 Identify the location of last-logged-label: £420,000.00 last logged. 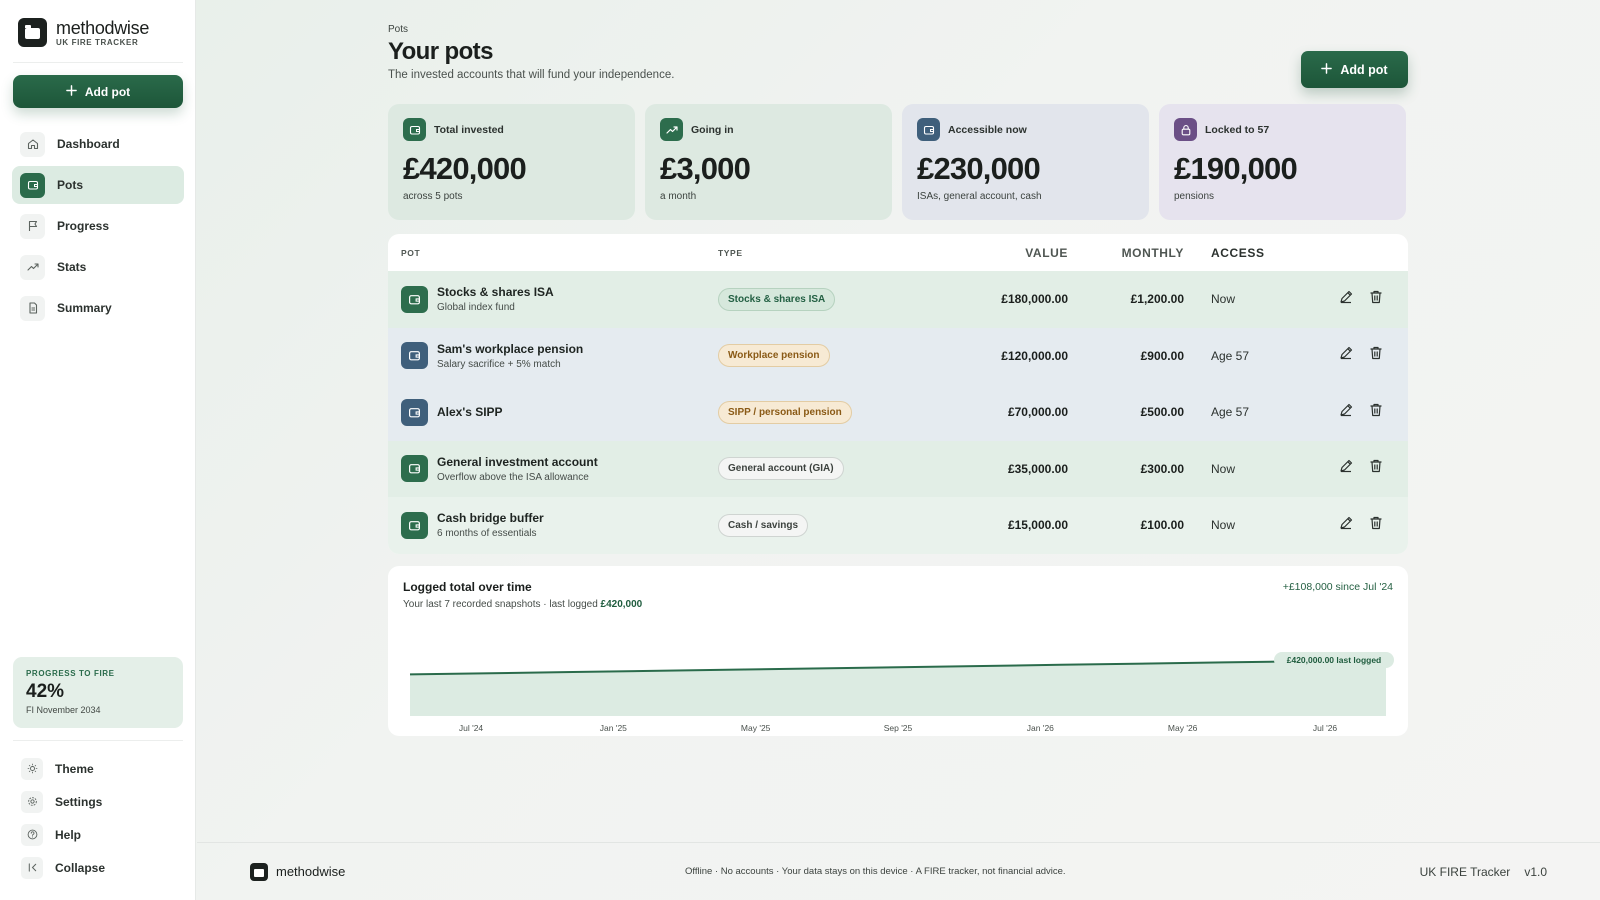
(1334, 660).